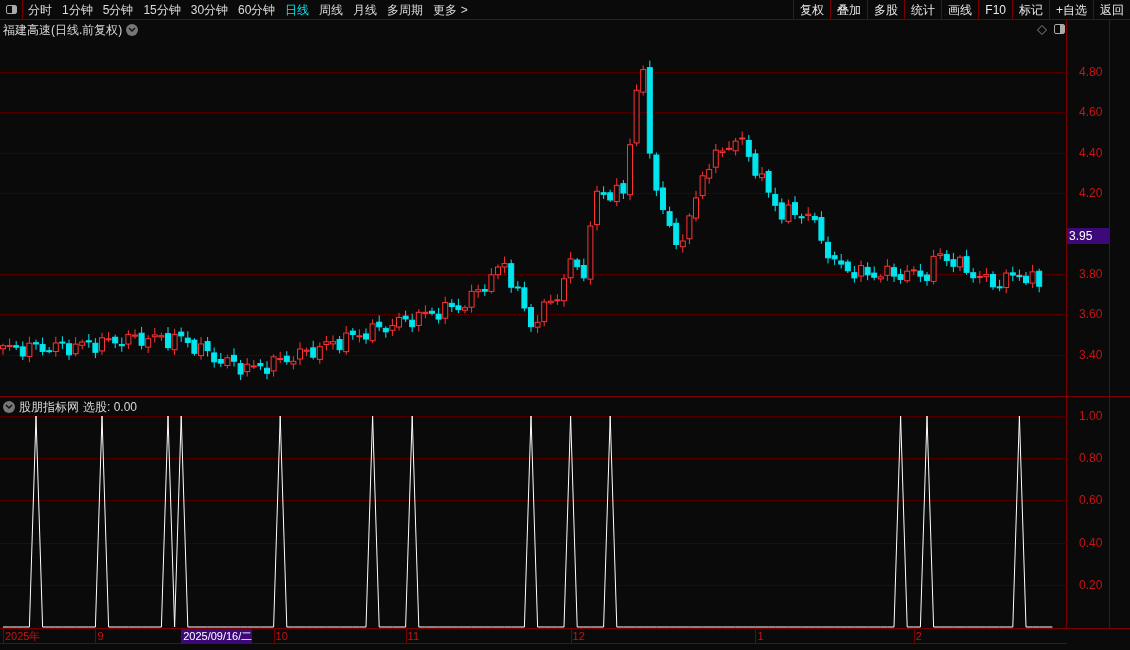  Describe the element at coordinates (849, 9) in the screenshot. I see `toolbar-button: 叠加` at that location.